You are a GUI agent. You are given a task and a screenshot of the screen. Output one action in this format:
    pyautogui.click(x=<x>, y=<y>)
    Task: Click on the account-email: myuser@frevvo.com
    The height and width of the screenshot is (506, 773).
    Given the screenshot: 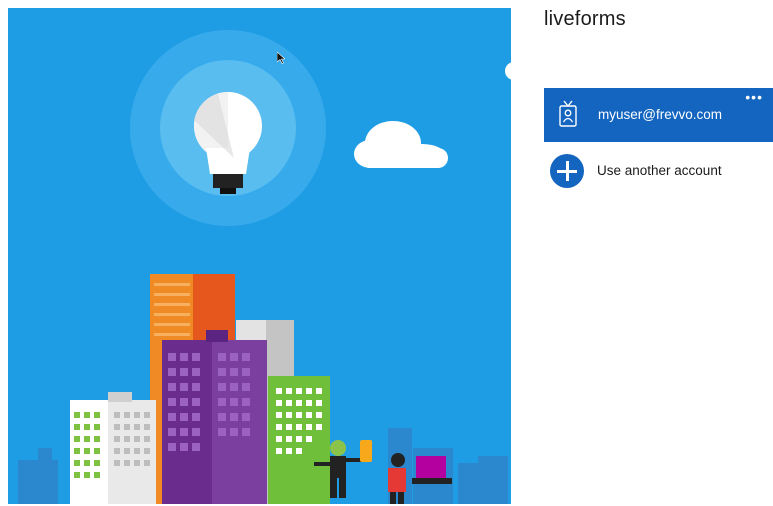 What is the action you would take?
    pyautogui.click(x=660, y=114)
    